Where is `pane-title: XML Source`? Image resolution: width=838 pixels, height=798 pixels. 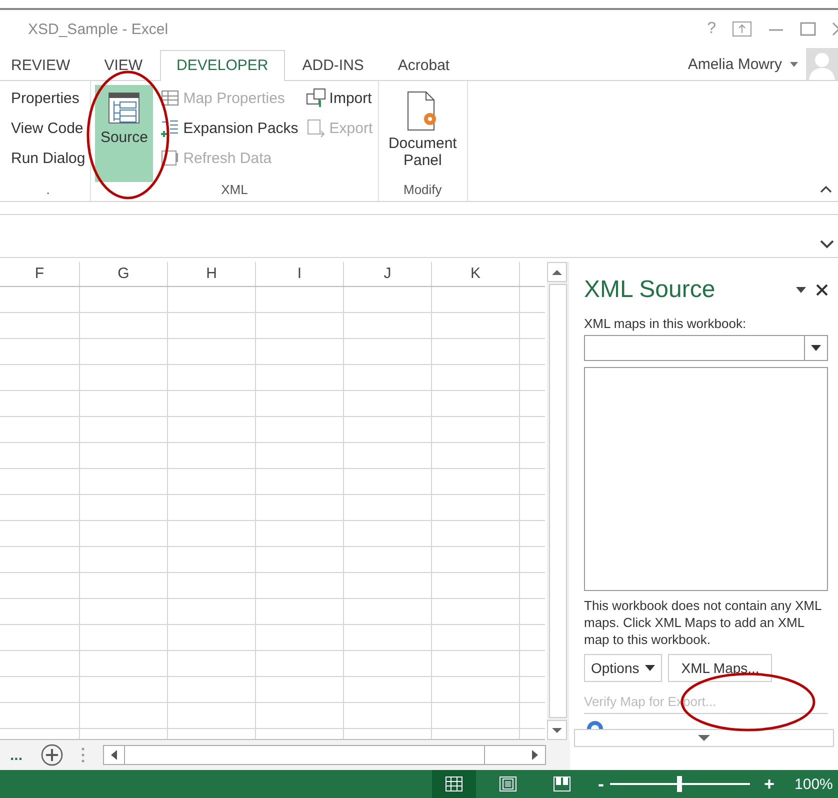 pane-title: XML Source is located at coordinates (650, 290).